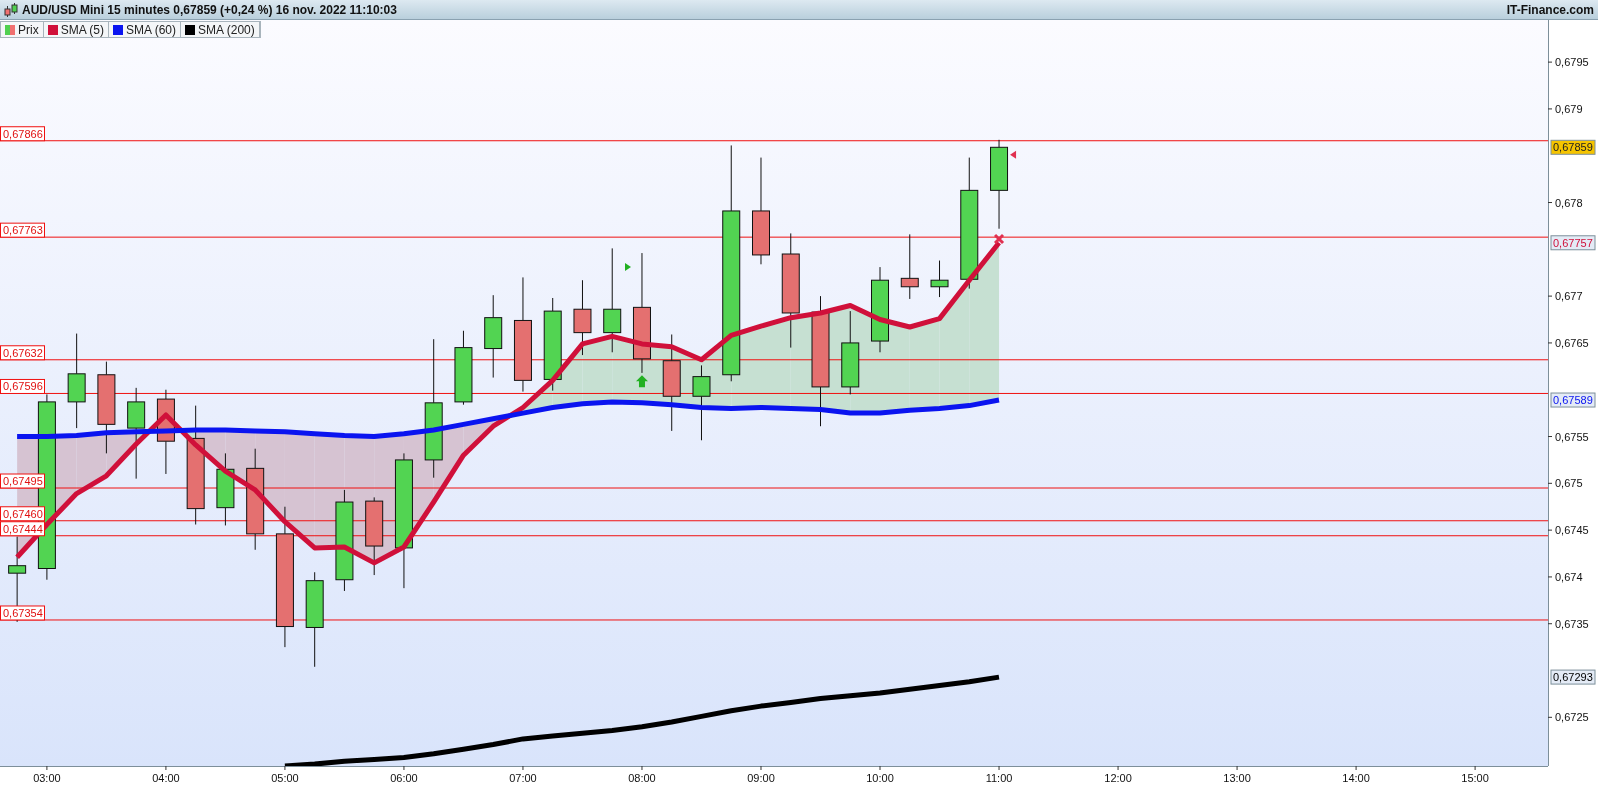 The width and height of the screenshot is (1598, 787). I want to click on price-axis-label: 0,674, so click(1569, 576).